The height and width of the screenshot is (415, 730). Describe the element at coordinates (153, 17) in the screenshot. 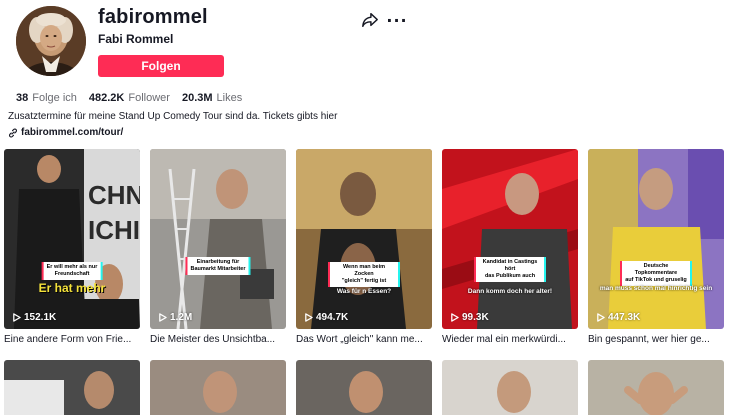

I see `username: fabirommel` at that location.